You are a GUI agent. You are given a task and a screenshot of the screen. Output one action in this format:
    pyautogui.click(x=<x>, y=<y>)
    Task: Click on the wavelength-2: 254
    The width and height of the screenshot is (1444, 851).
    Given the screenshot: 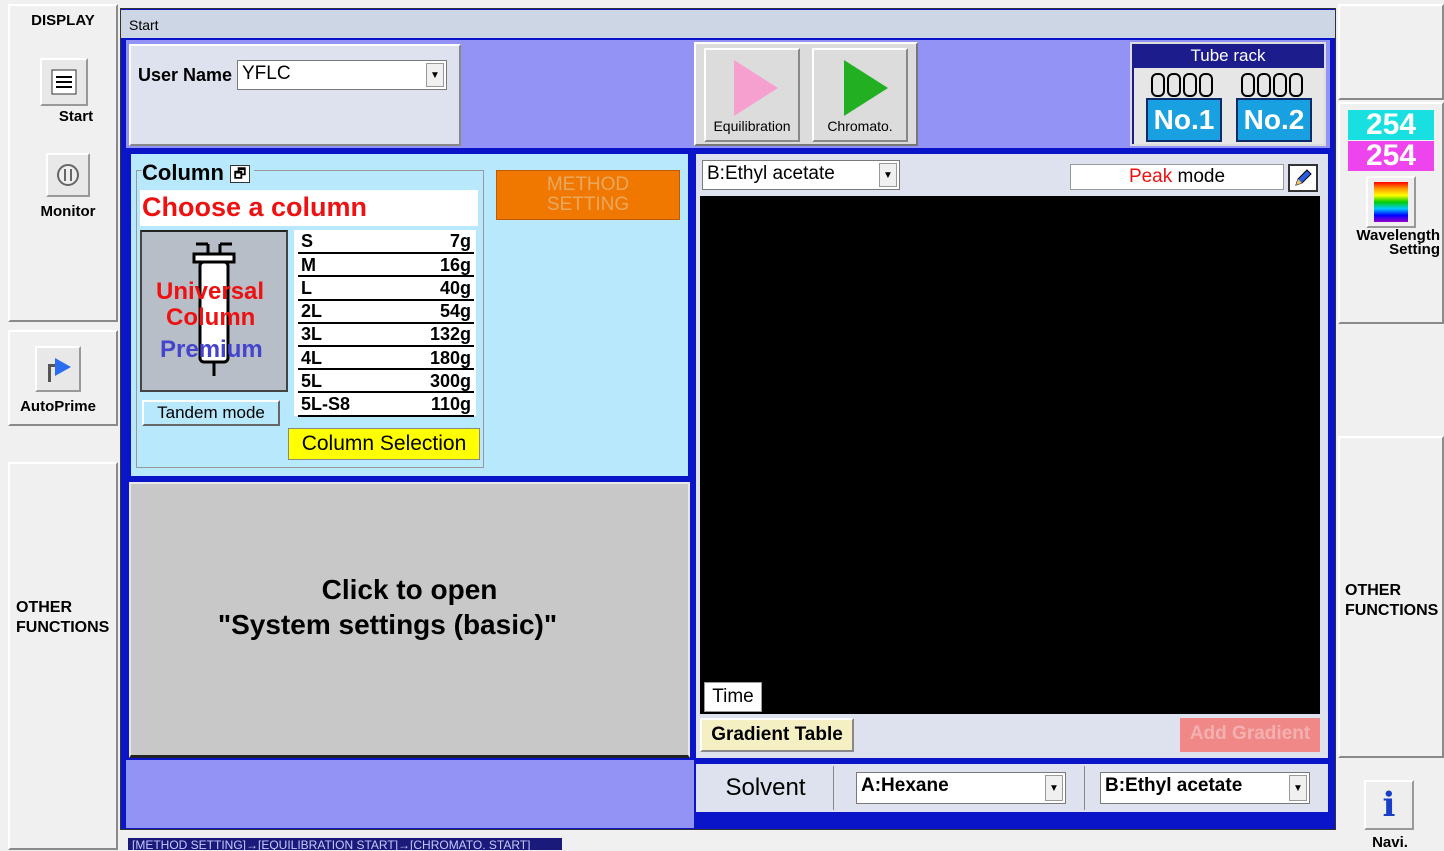 What is the action you would take?
    pyautogui.click(x=1391, y=156)
    